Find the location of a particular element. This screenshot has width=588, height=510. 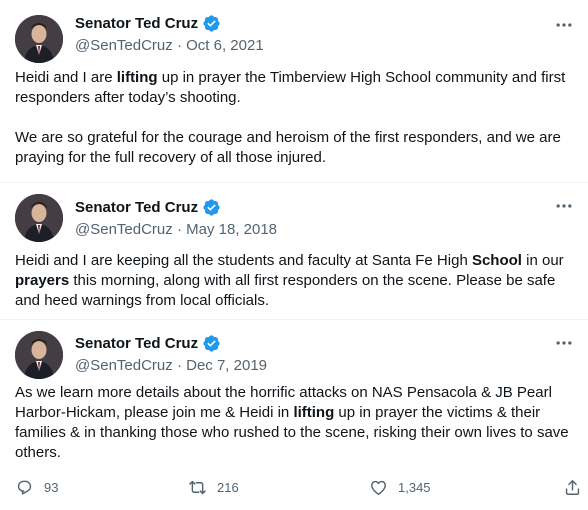

retweet-icon is located at coordinates (197, 487).